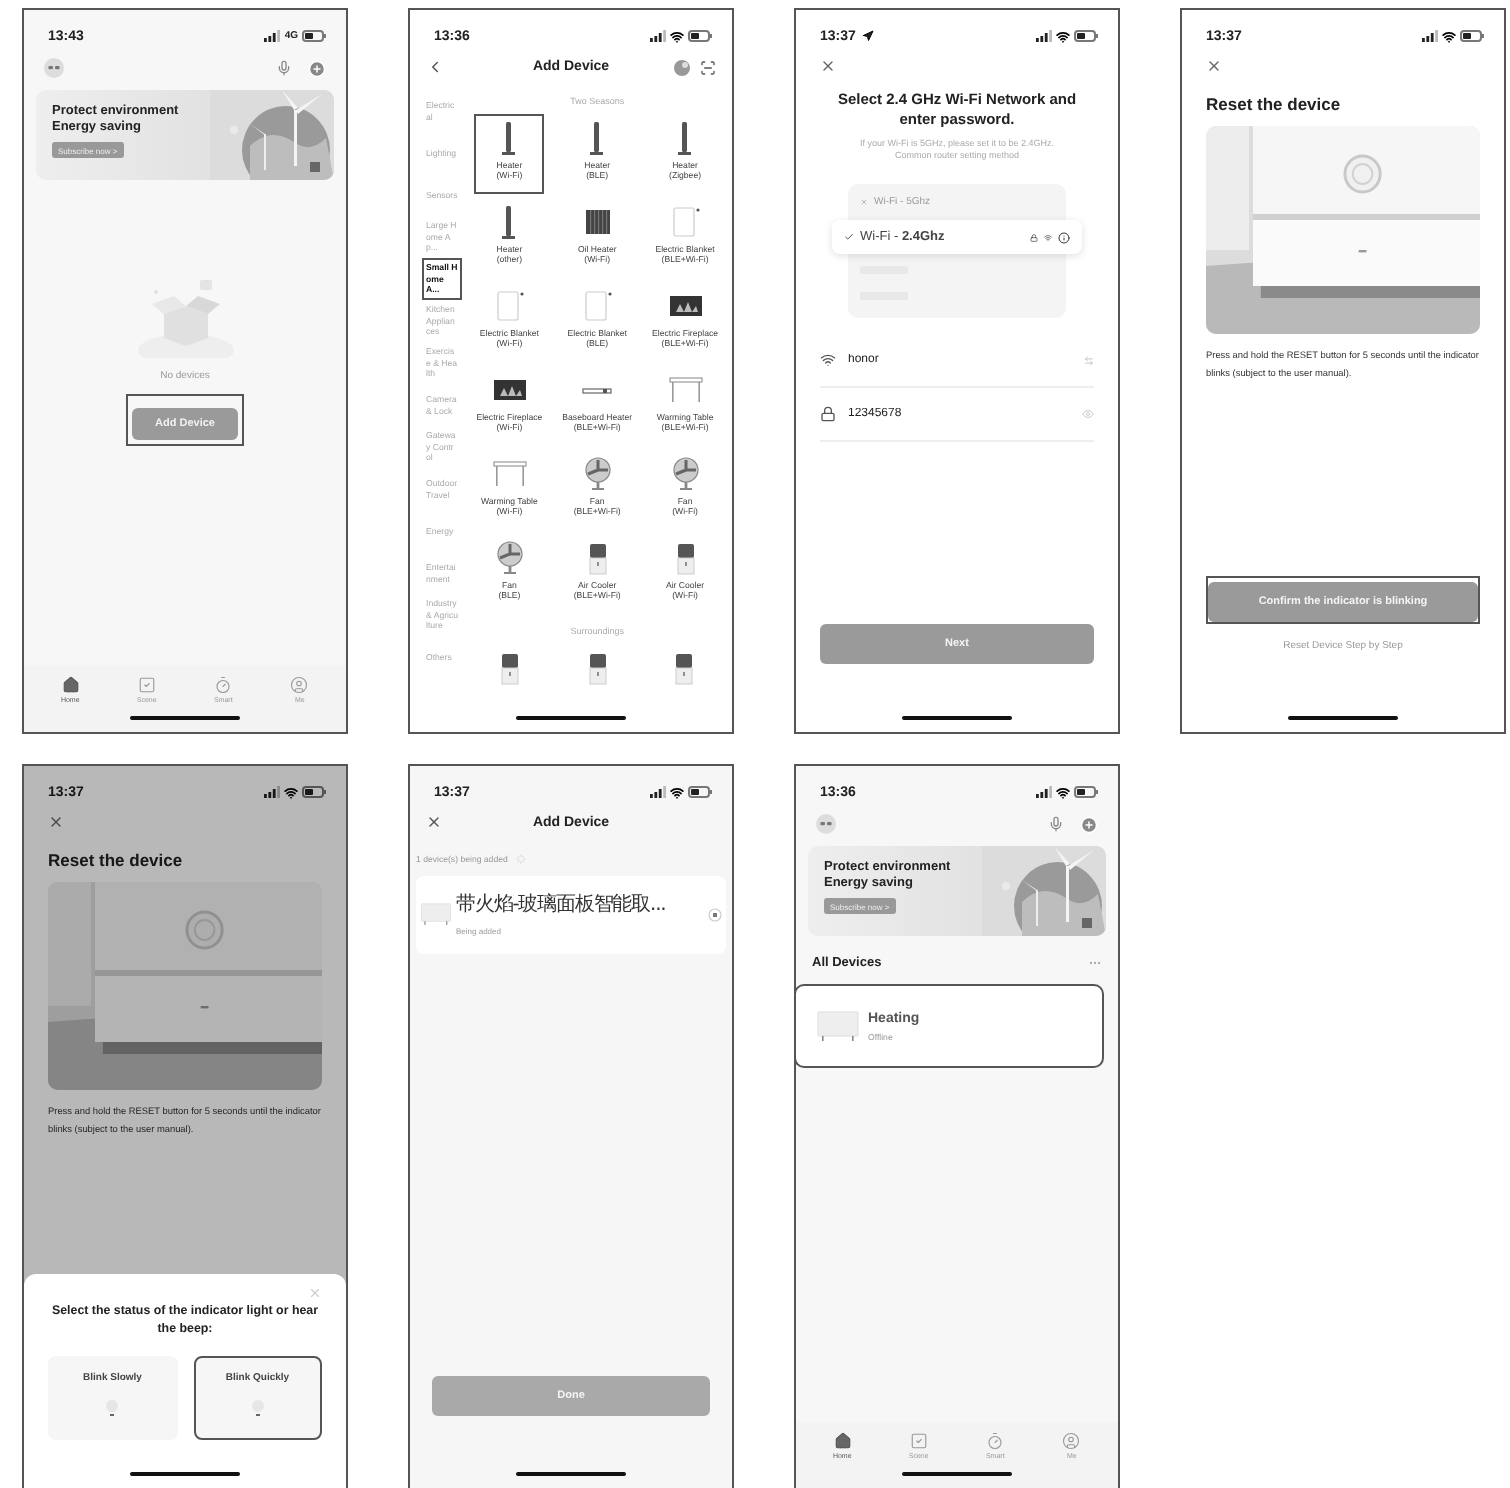 This screenshot has height=1488, width=1510. Describe the element at coordinates (185, 318) in the screenshot. I see `open-box-drawing` at that location.